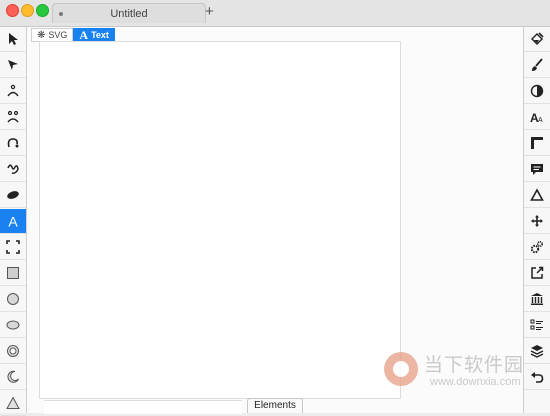 This screenshot has height=416, width=550. What do you see at coordinates (13, 169) in the screenshot?
I see `freehand-tool-icon` at bounding box center [13, 169].